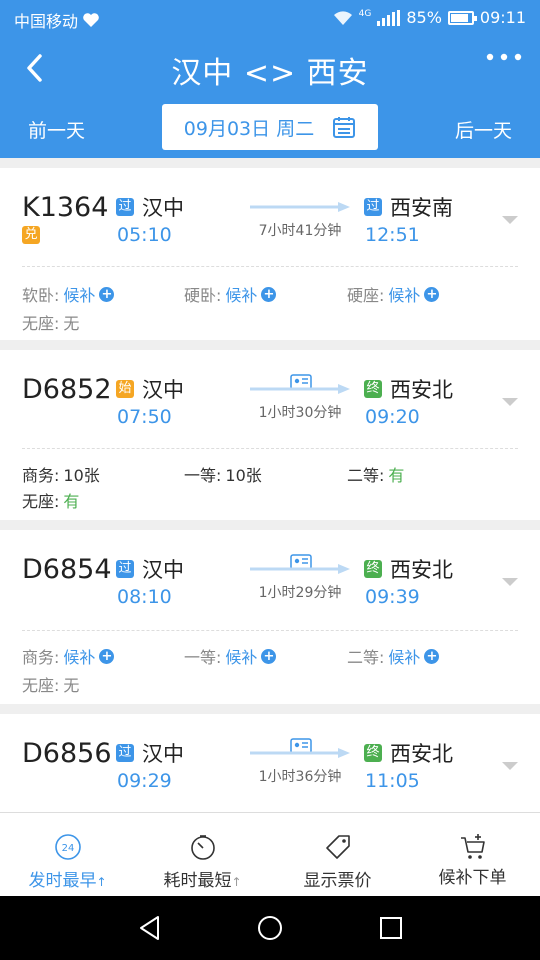 The height and width of the screenshot is (960, 540). What do you see at coordinates (56, 129) in the screenshot?
I see `prev-day-button: 前一天` at bounding box center [56, 129].